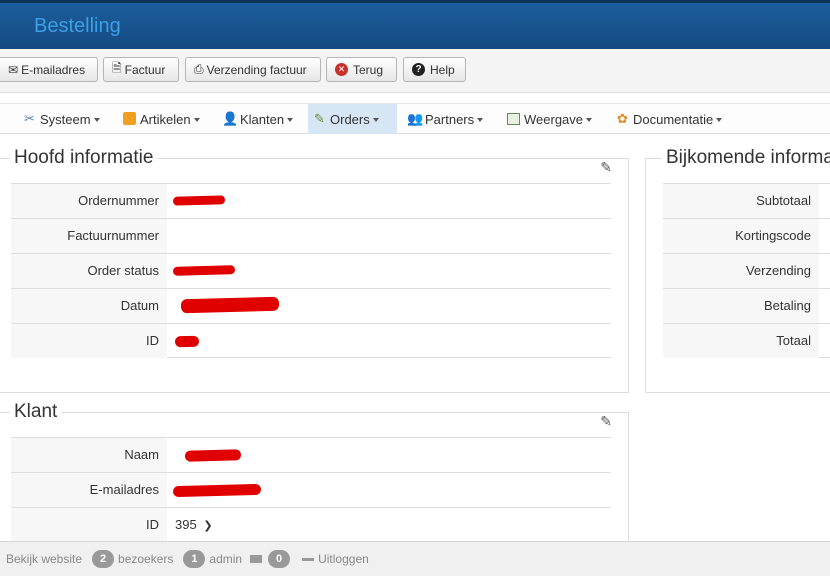  Describe the element at coordinates (741, 201) in the screenshot. I see `field-label: Subtotaal` at that location.